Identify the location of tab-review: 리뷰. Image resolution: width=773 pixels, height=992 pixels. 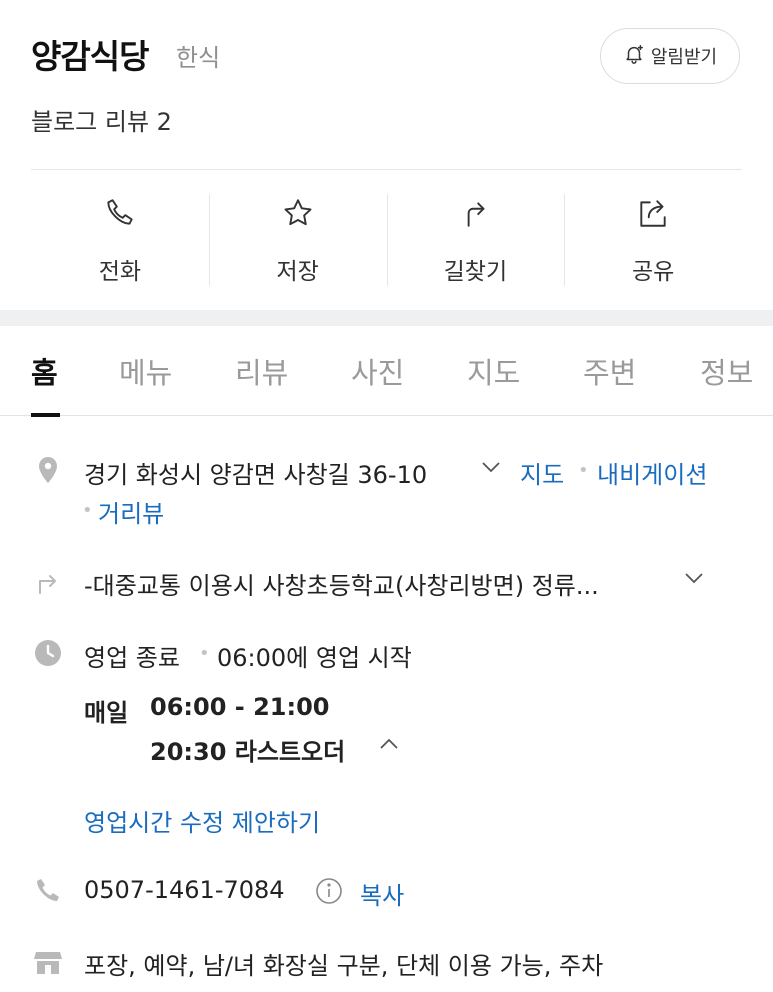
(261, 371).